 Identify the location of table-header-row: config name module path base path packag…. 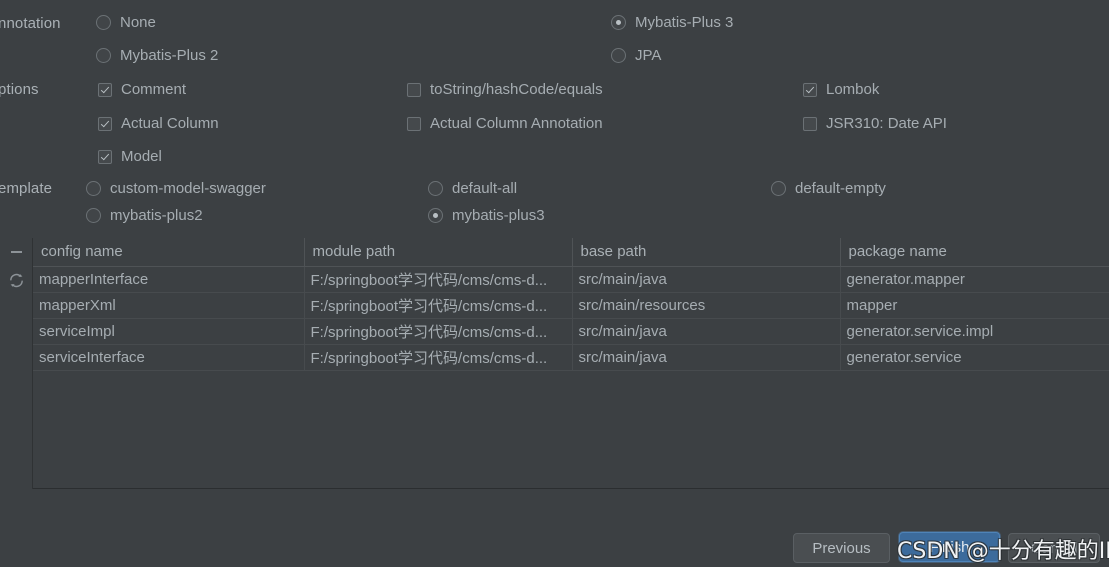
(571, 252).